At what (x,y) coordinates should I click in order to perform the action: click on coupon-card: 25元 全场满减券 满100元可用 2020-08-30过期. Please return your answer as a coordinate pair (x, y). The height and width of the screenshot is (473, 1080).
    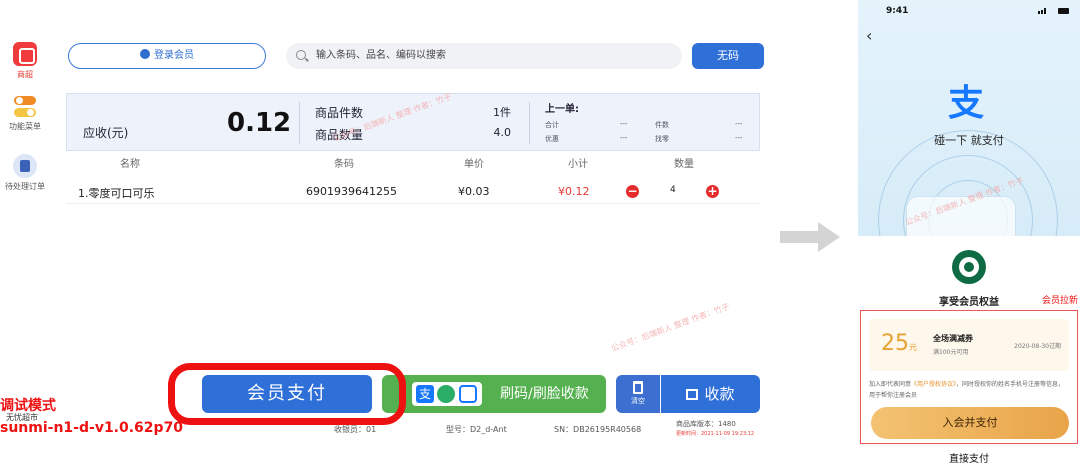
    Looking at the image, I should click on (969, 345).